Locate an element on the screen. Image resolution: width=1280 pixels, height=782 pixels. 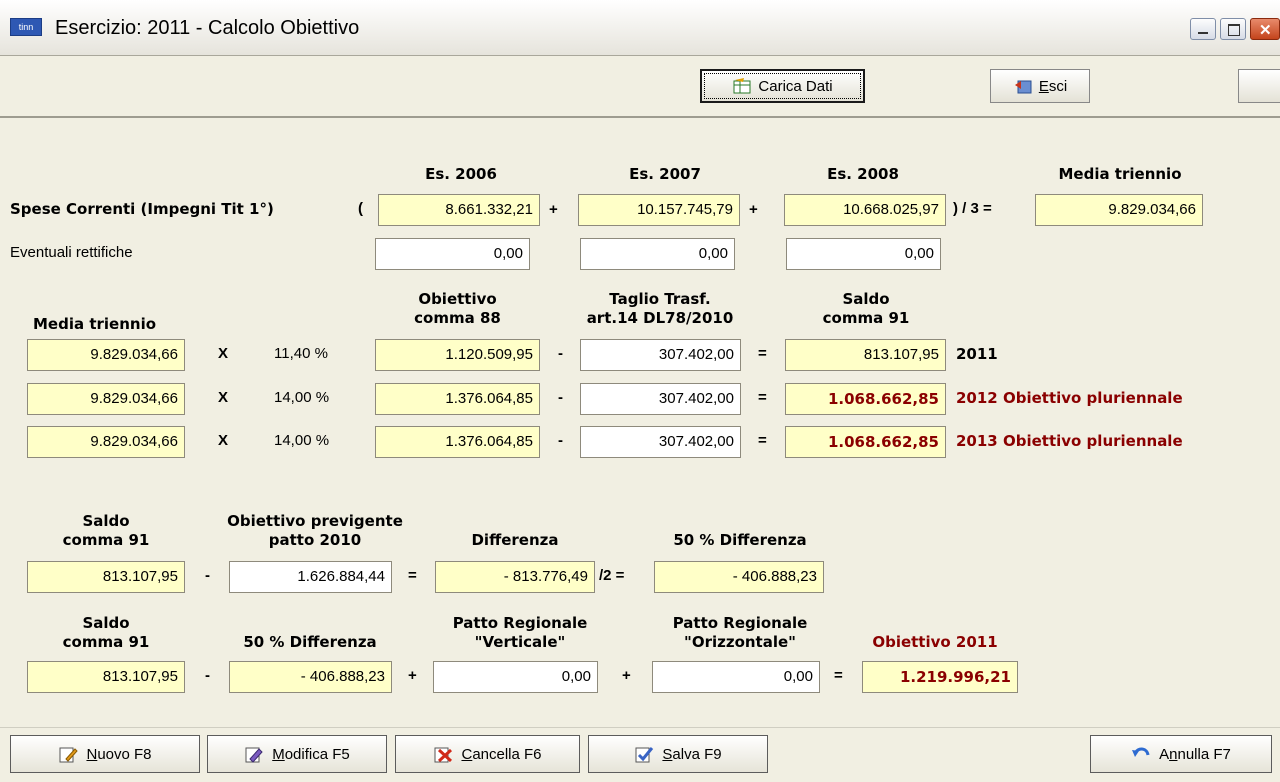
window-title: Esercizio: 2011 - Calcolo Obiettivo is located at coordinates (207, 28).